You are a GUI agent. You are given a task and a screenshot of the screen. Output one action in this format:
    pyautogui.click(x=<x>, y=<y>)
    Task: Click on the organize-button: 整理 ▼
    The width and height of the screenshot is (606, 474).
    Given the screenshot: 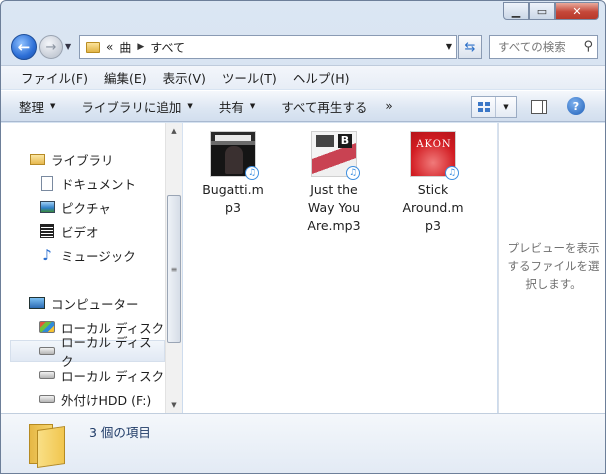 What is the action you would take?
    pyautogui.click(x=37, y=106)
    